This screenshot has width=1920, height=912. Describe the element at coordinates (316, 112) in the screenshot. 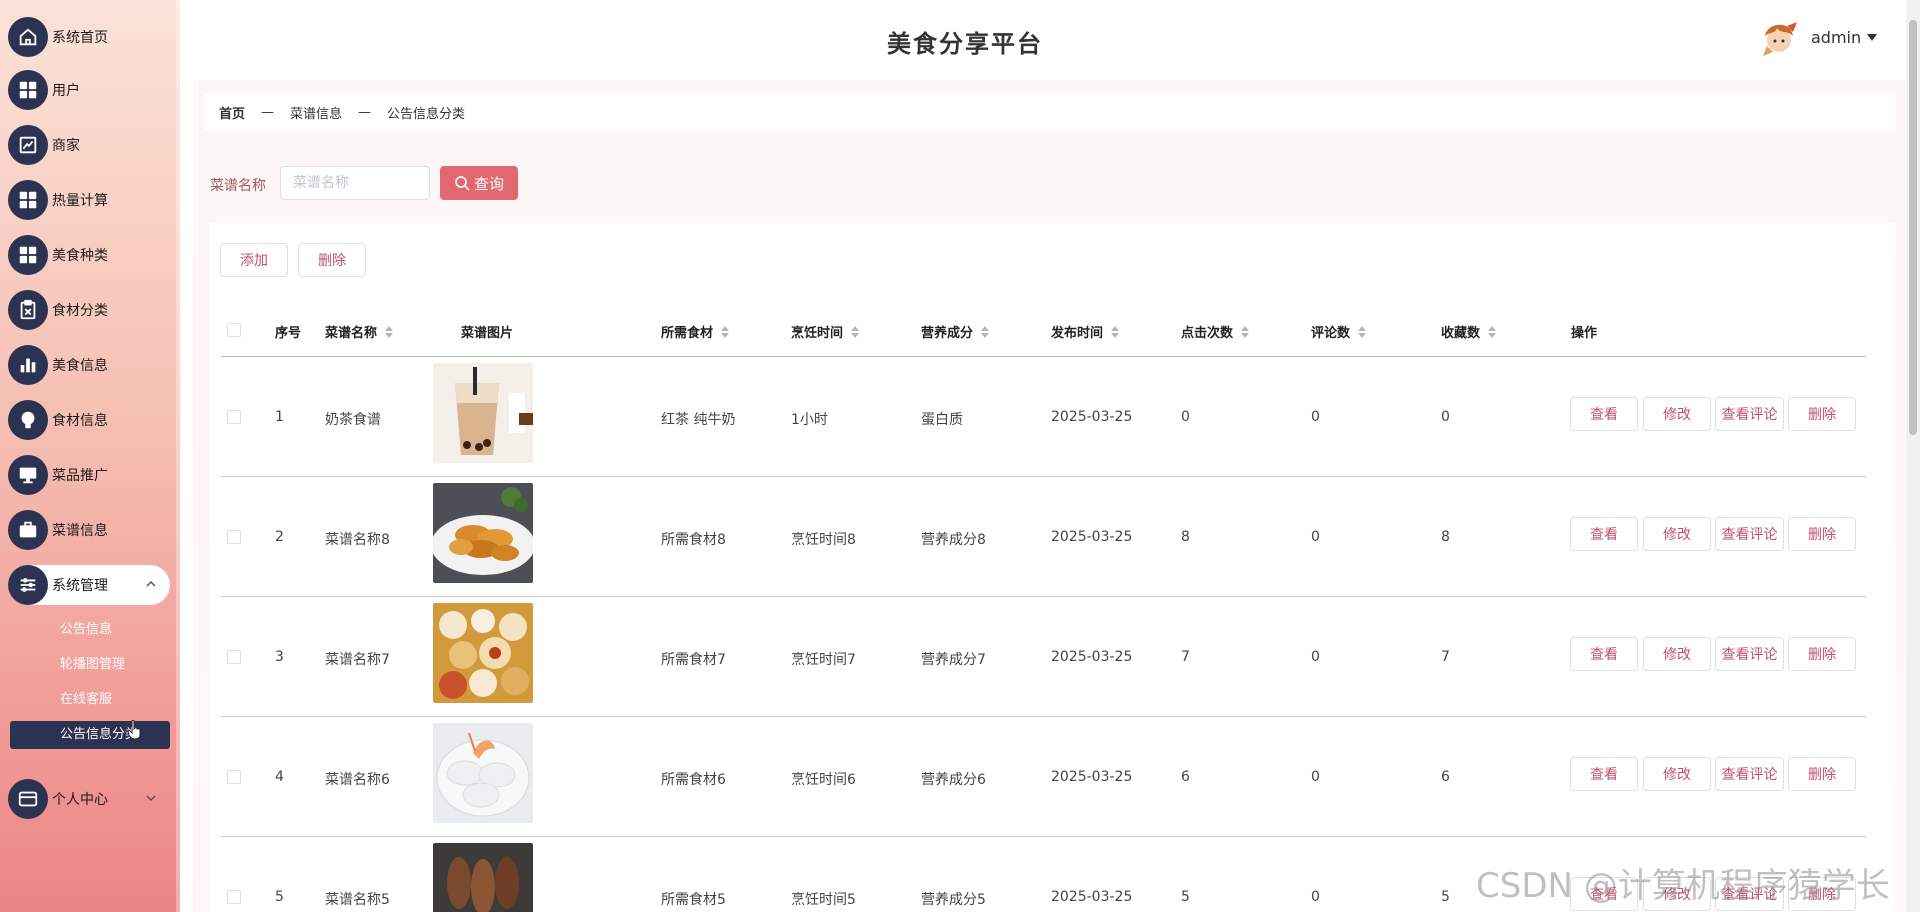

I see `breadcrumb-recipe: 菜谱信息` at that location.